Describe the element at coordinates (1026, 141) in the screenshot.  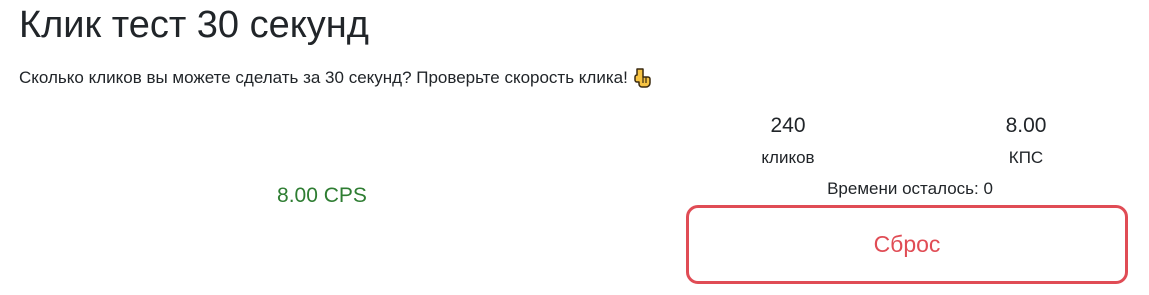
I see `cps-stat: 8.00 КПС` at that location.